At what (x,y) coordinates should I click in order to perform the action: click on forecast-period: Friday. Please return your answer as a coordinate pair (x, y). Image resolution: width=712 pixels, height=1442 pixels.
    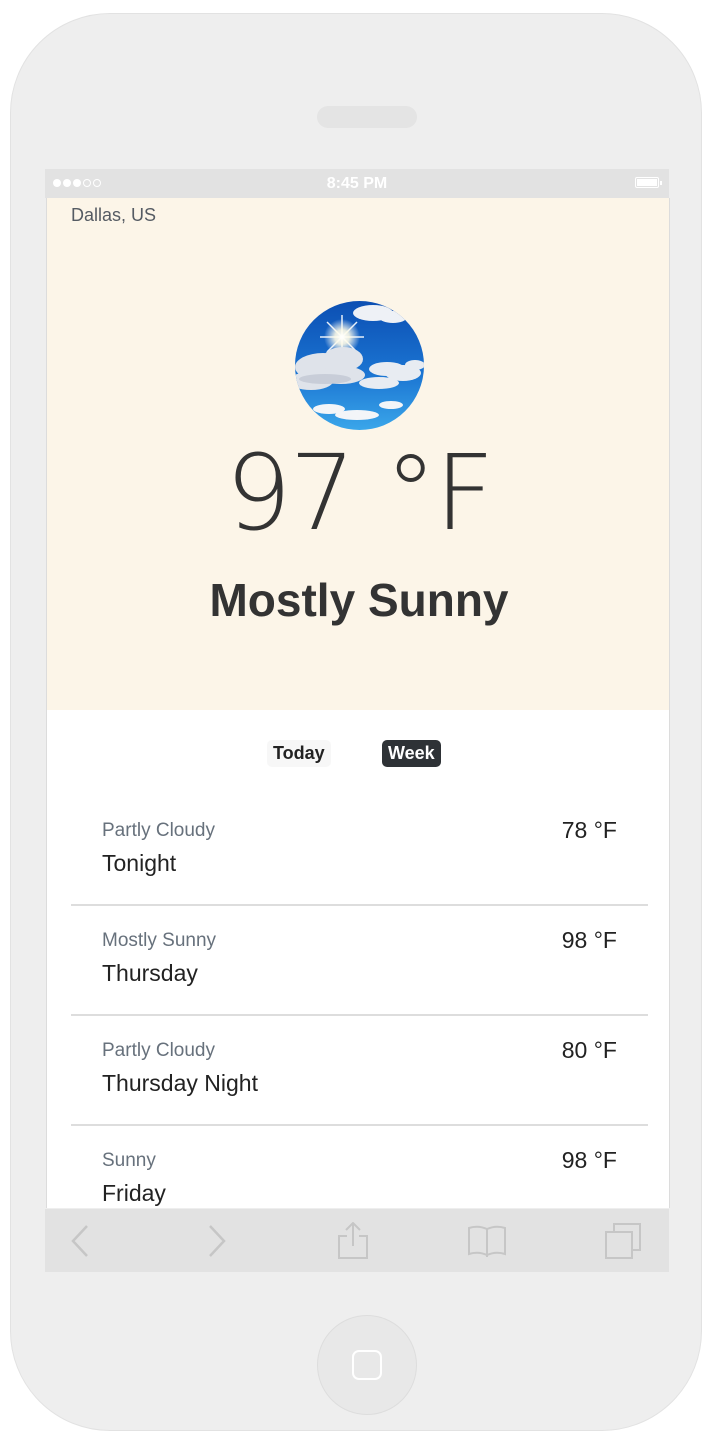
    Looking at the image, I should click on (134, 1193).